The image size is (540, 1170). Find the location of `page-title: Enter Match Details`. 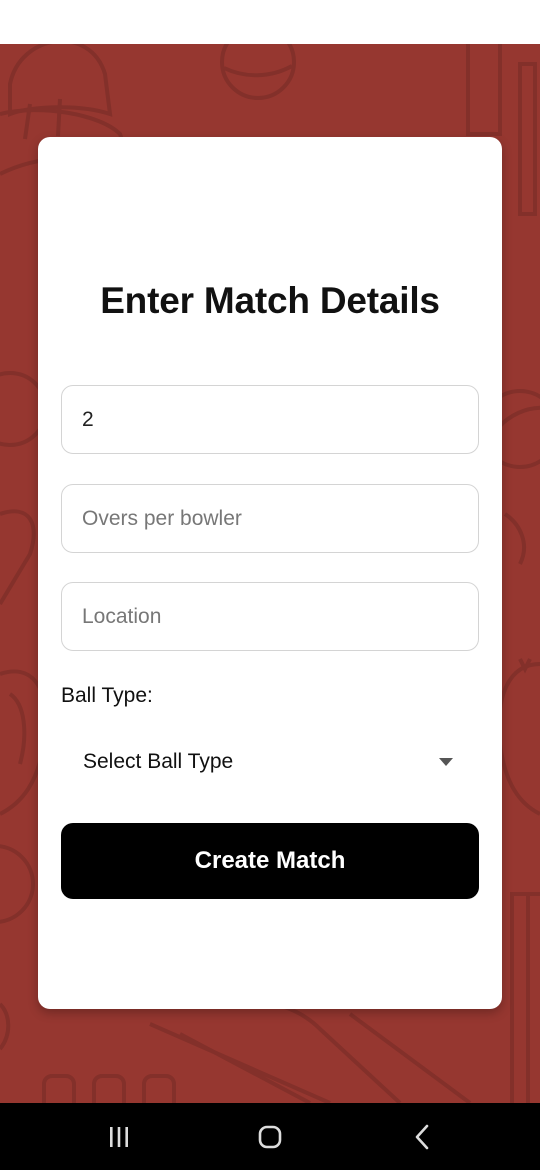

page-title: Enter Match Details is located at coordinates (270, 300).